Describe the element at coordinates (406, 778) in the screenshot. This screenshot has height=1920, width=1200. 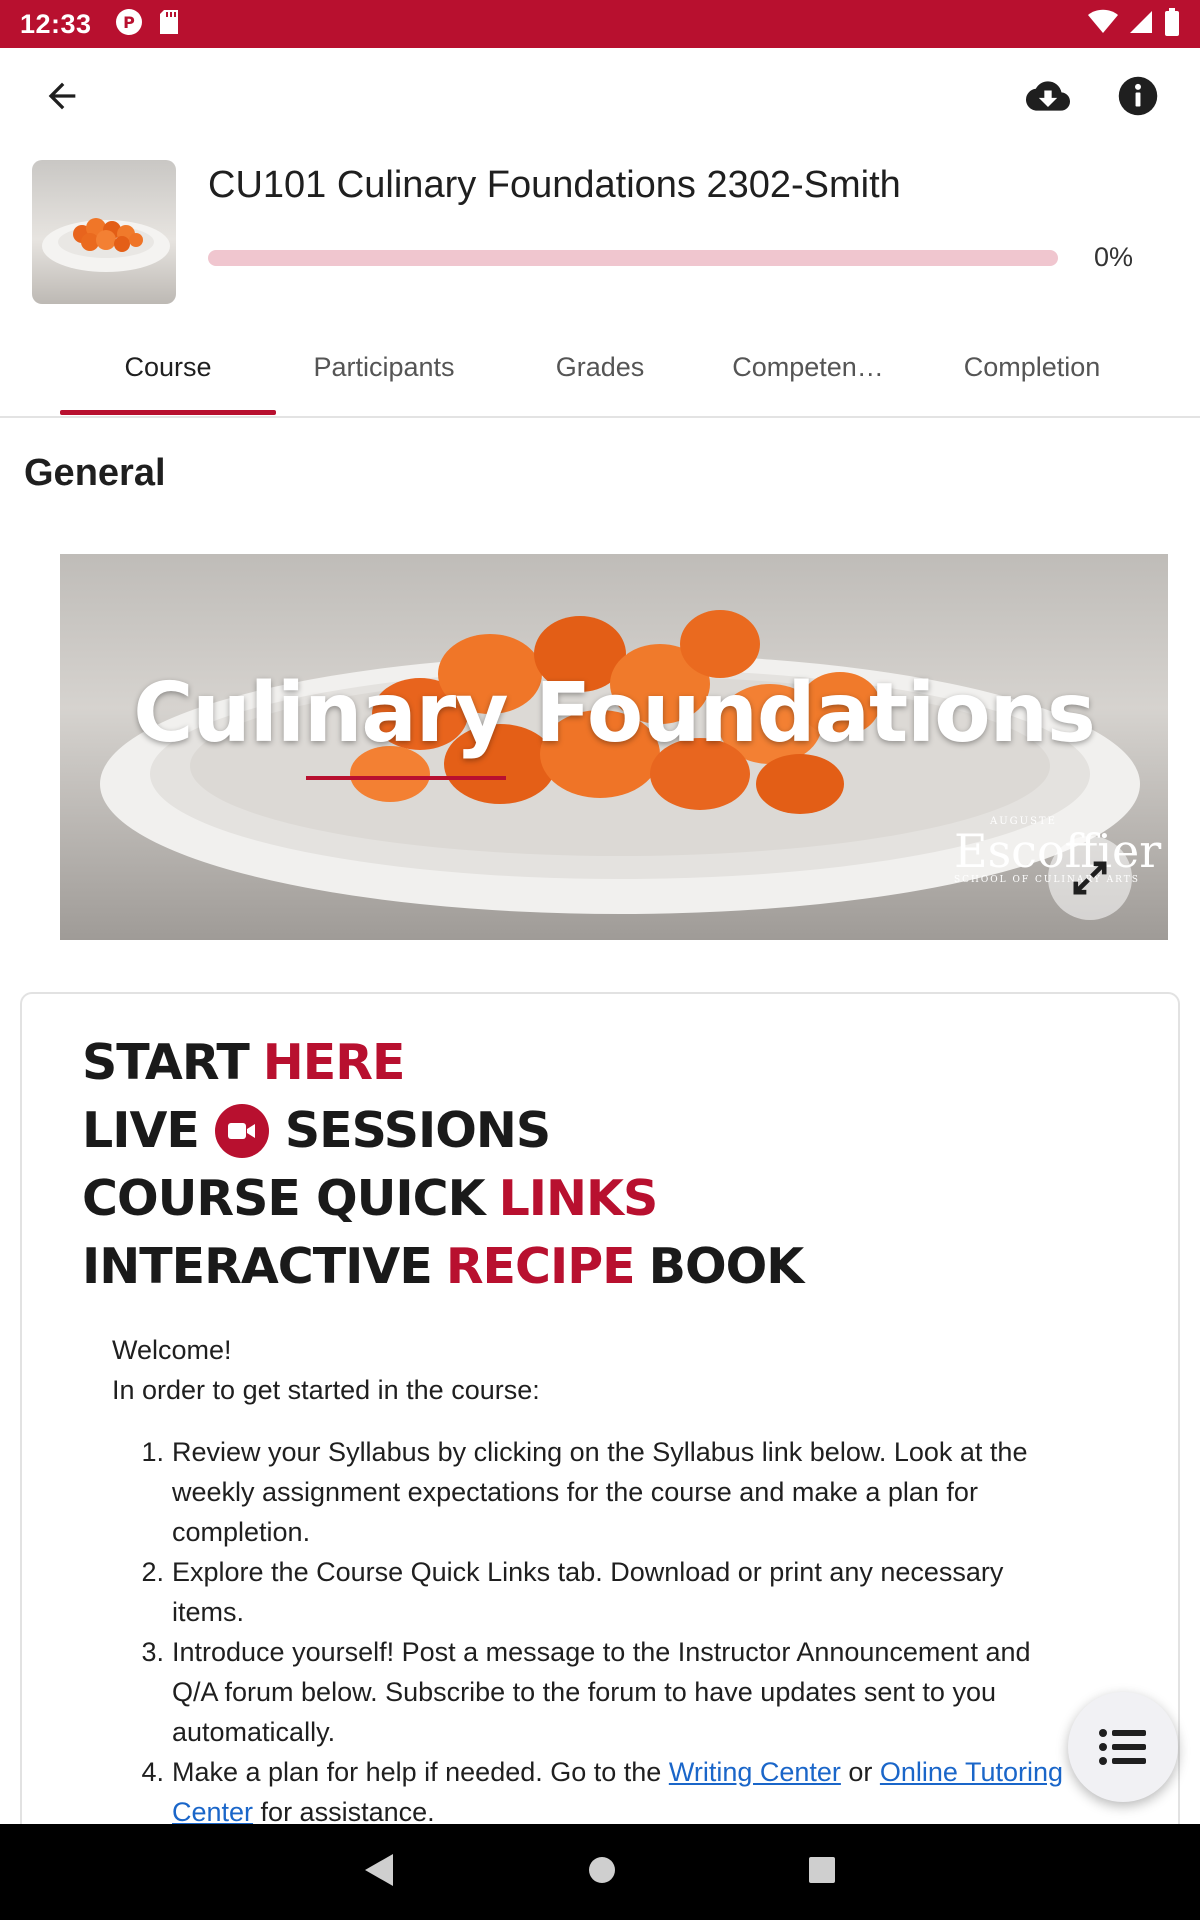
I see `banner-underline` at that location.